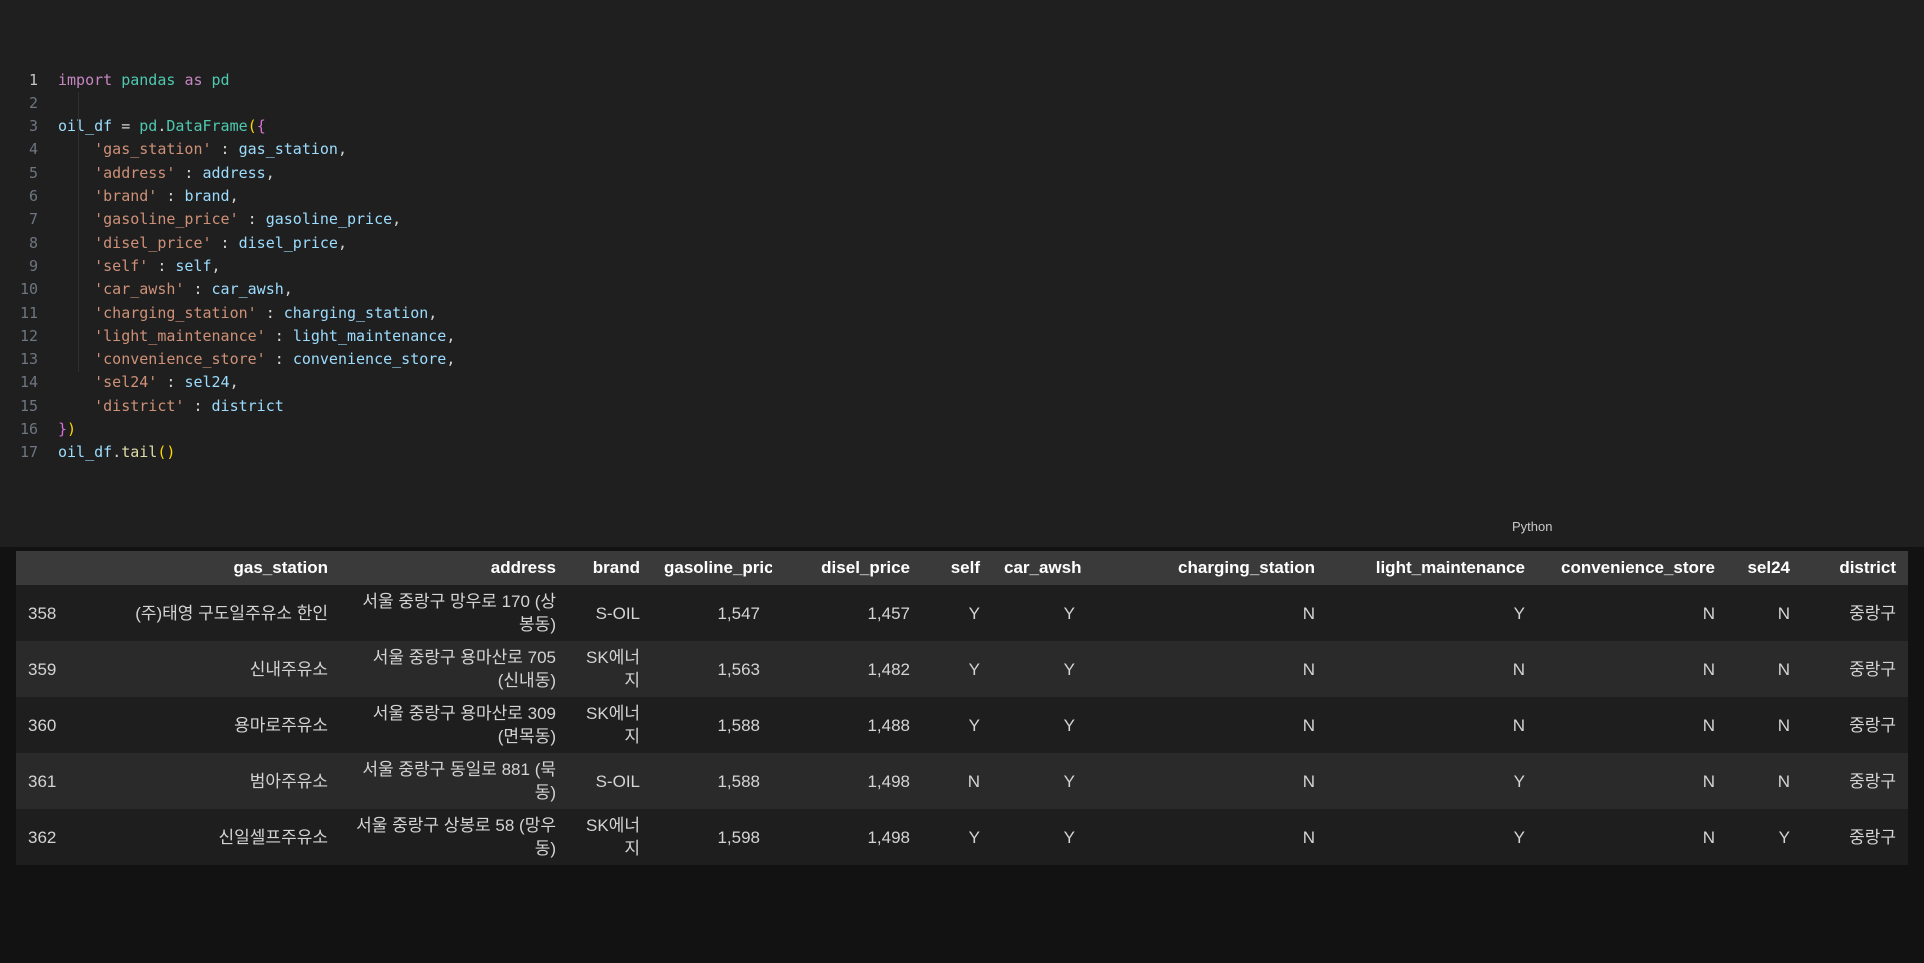 The image size is (1924, 963). Describe the element at coordinates (962, 80) in the screenshot. I see `code-line: 1 import pandas as pd` at that location.